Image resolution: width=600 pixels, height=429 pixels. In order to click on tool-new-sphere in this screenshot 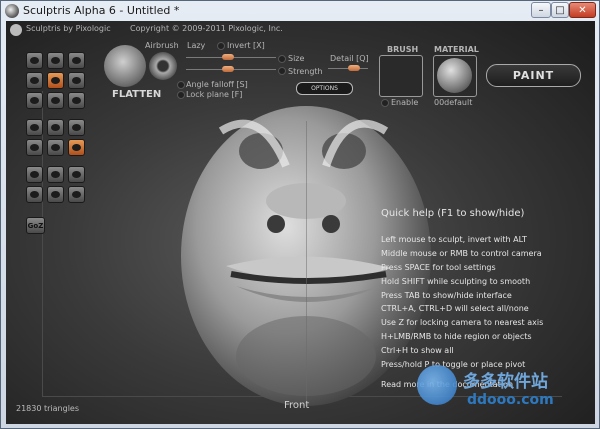, I will do `click(34, 174)`.